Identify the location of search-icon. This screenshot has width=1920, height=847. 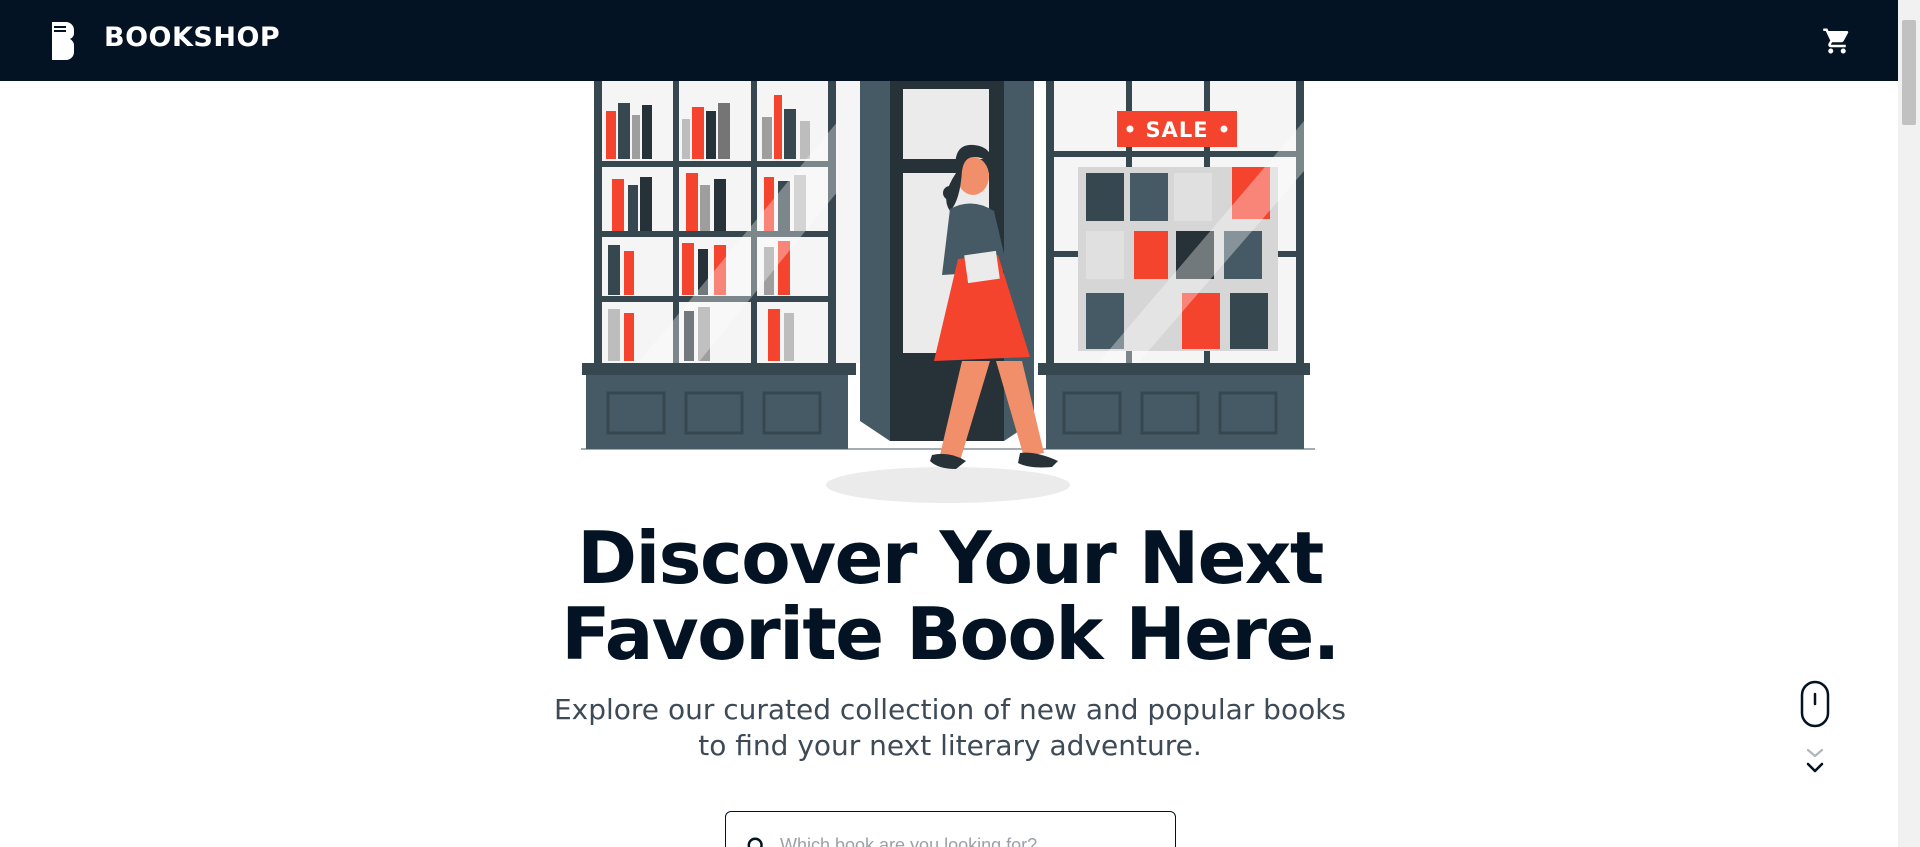
(755, 842).